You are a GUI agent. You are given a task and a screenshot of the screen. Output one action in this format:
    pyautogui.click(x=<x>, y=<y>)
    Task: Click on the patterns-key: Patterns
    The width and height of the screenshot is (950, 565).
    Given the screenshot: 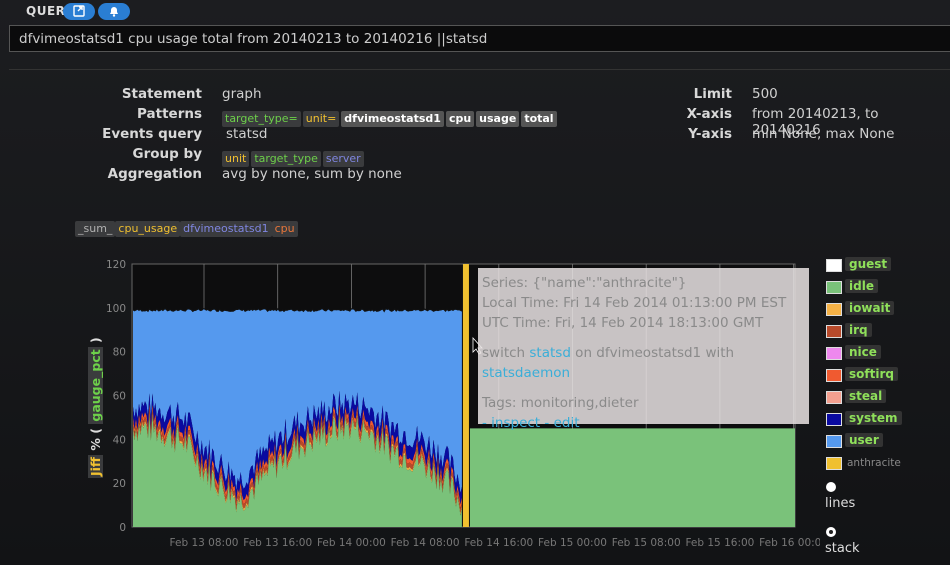 What is the action you would take?
    pyautogui.click(x=169, y=114)
    